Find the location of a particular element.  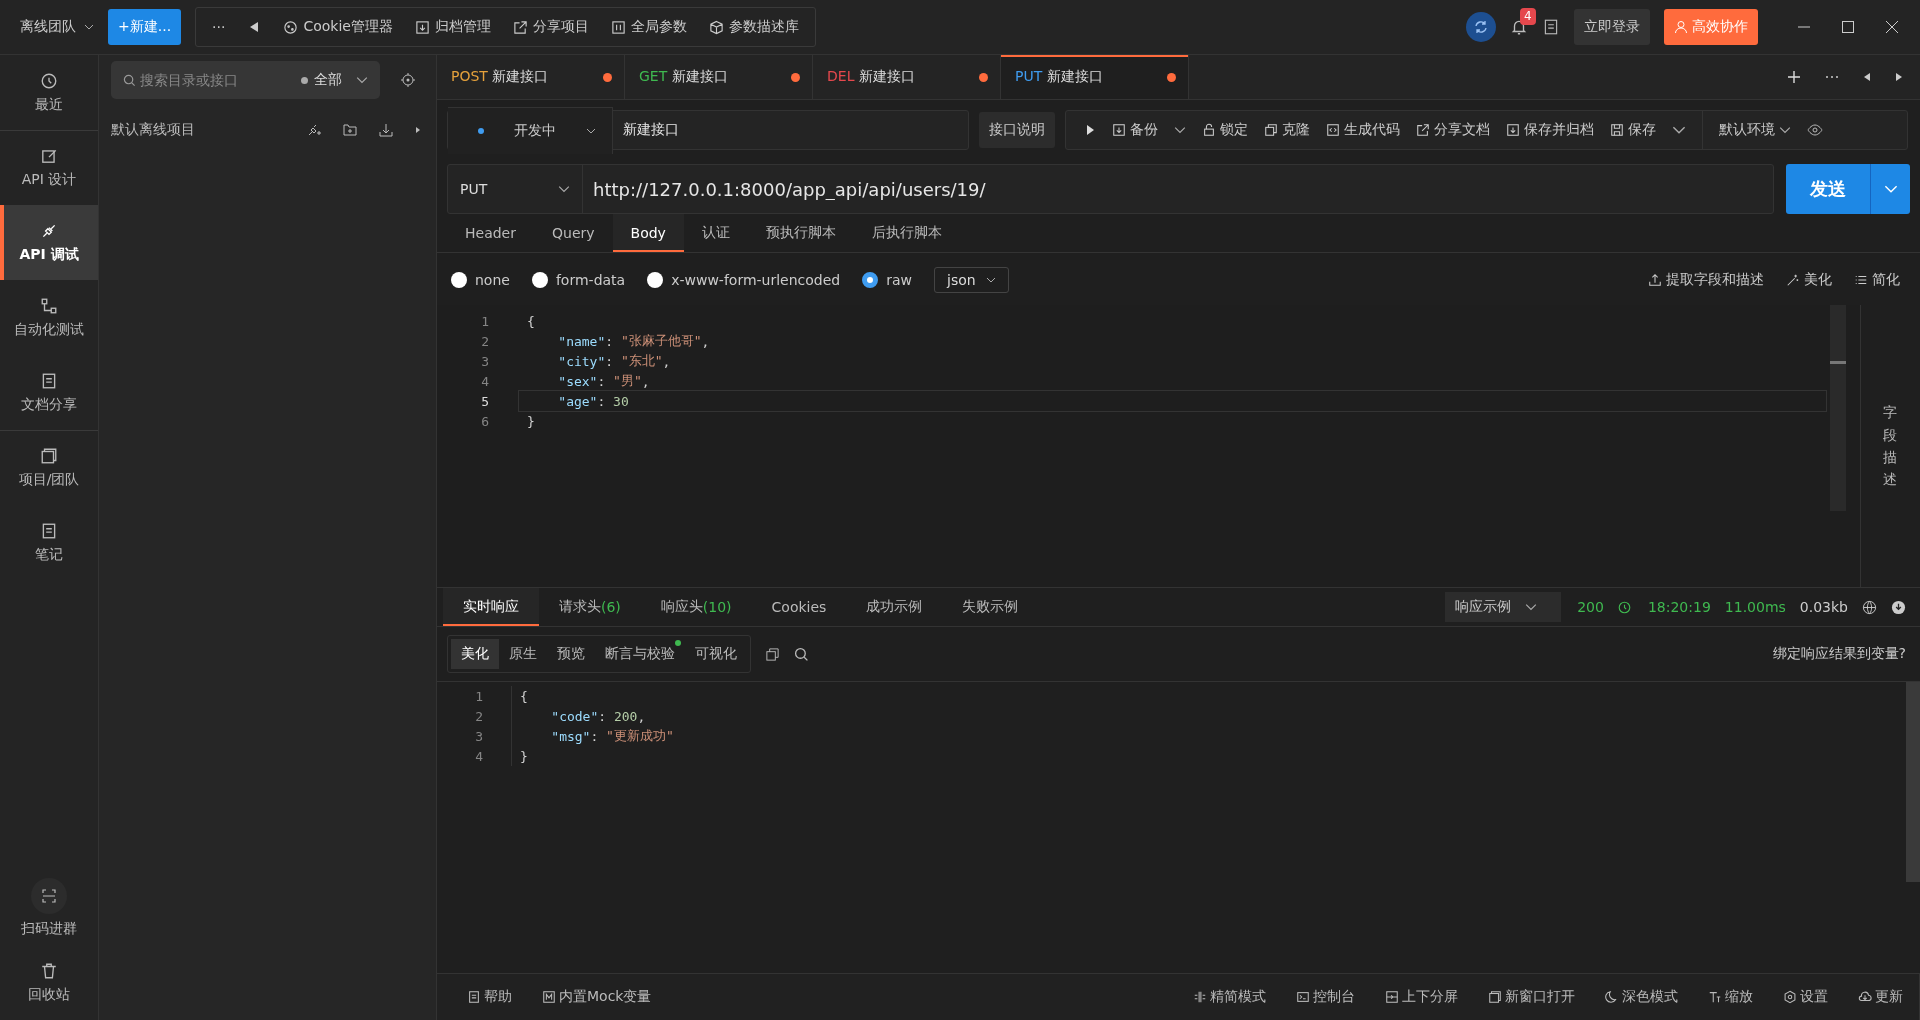

status-bar-button: 帮助 is located at coordinates (489, 997).